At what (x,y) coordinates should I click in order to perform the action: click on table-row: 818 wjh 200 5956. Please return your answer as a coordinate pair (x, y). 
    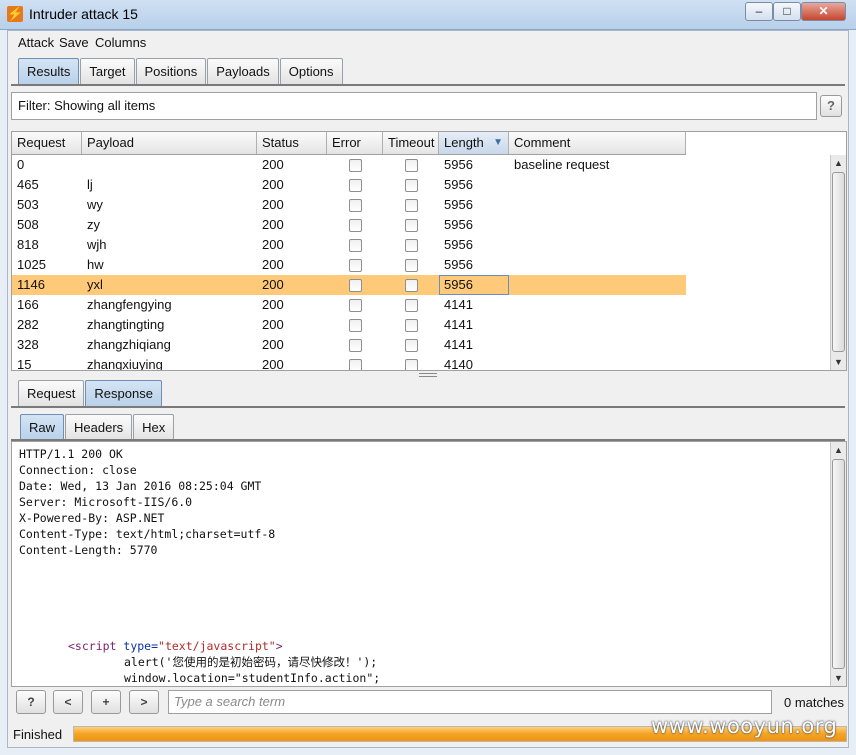
    Looking at the image, I should click on (349, 245).